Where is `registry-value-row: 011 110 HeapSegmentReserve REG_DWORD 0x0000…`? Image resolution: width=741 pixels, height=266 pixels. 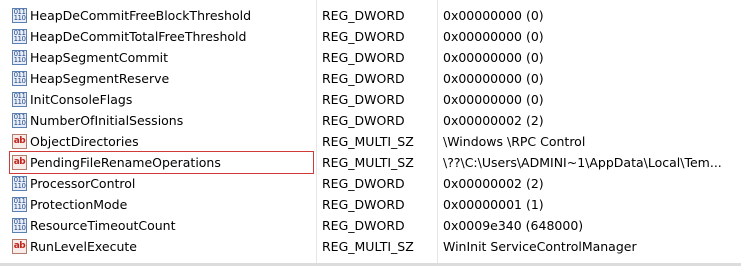
registry-value-row: 011 110 HeapSegmentReserve REG_DWORD 0x0000… is located at coordinates (370, 78).